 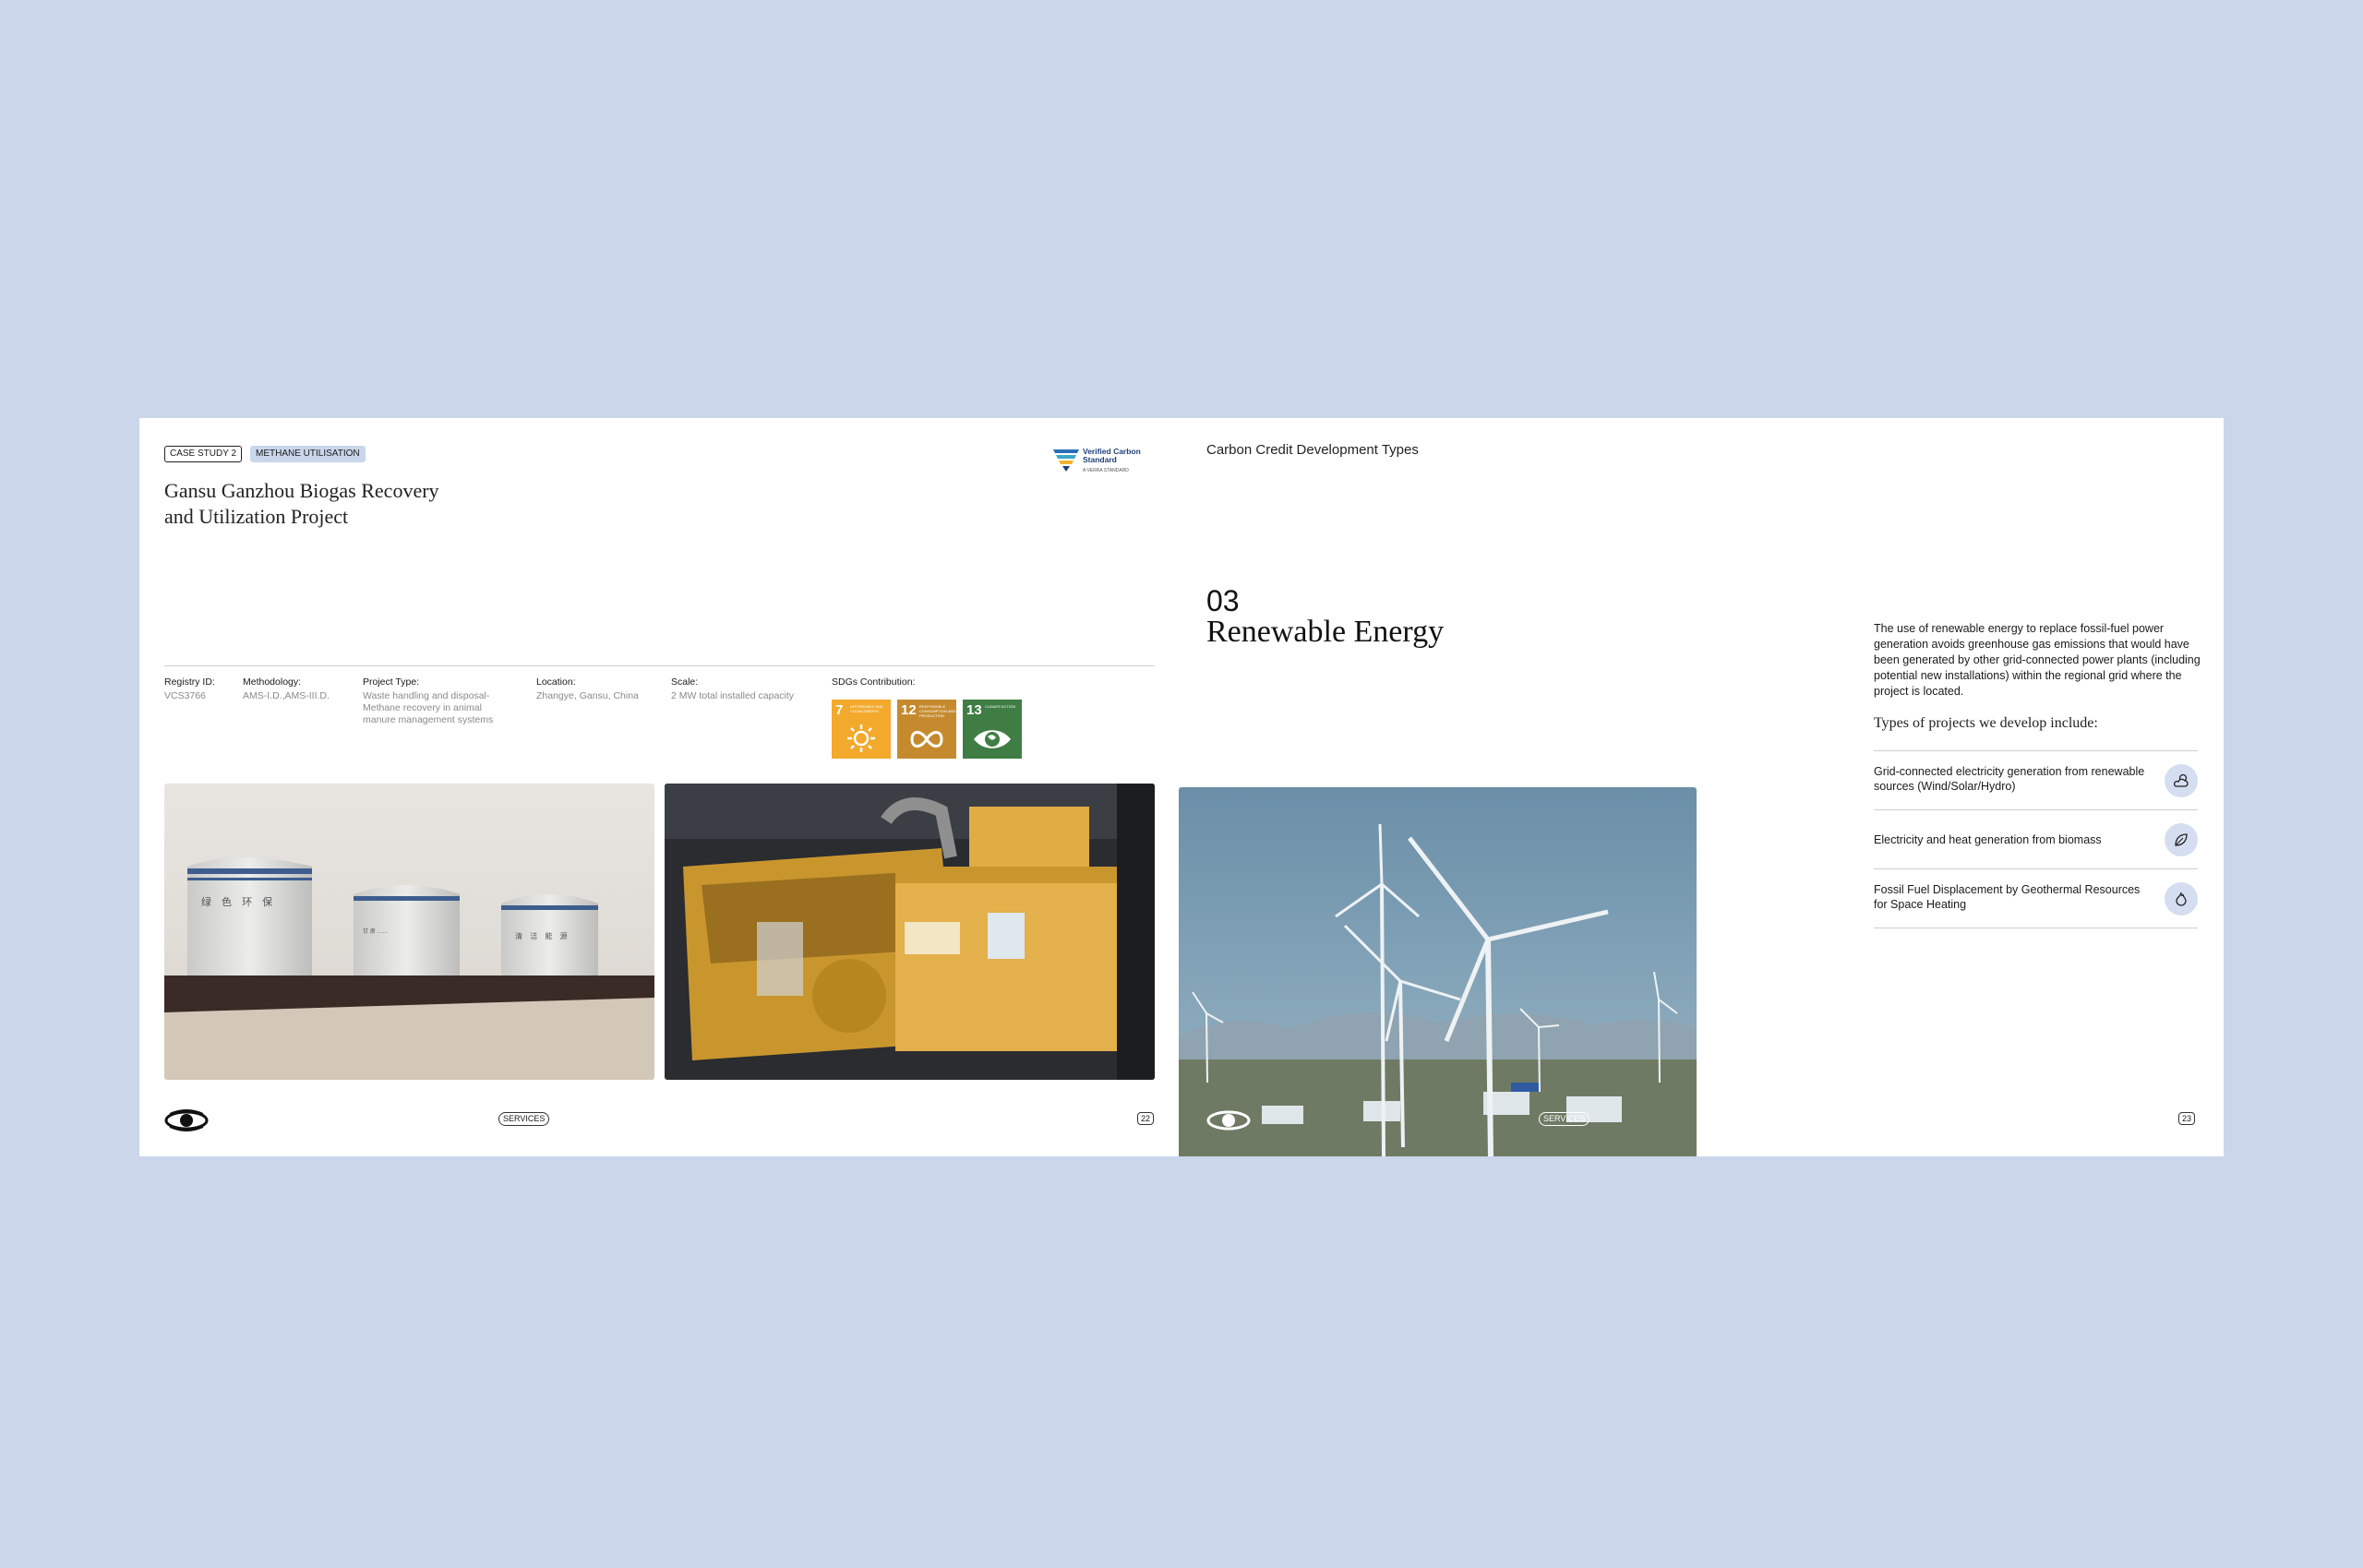 What do you see at coordinates (239, 903) in the screenshot?
I see `tank-label: 绿 色 环 保` at bounding box center [239, 903].